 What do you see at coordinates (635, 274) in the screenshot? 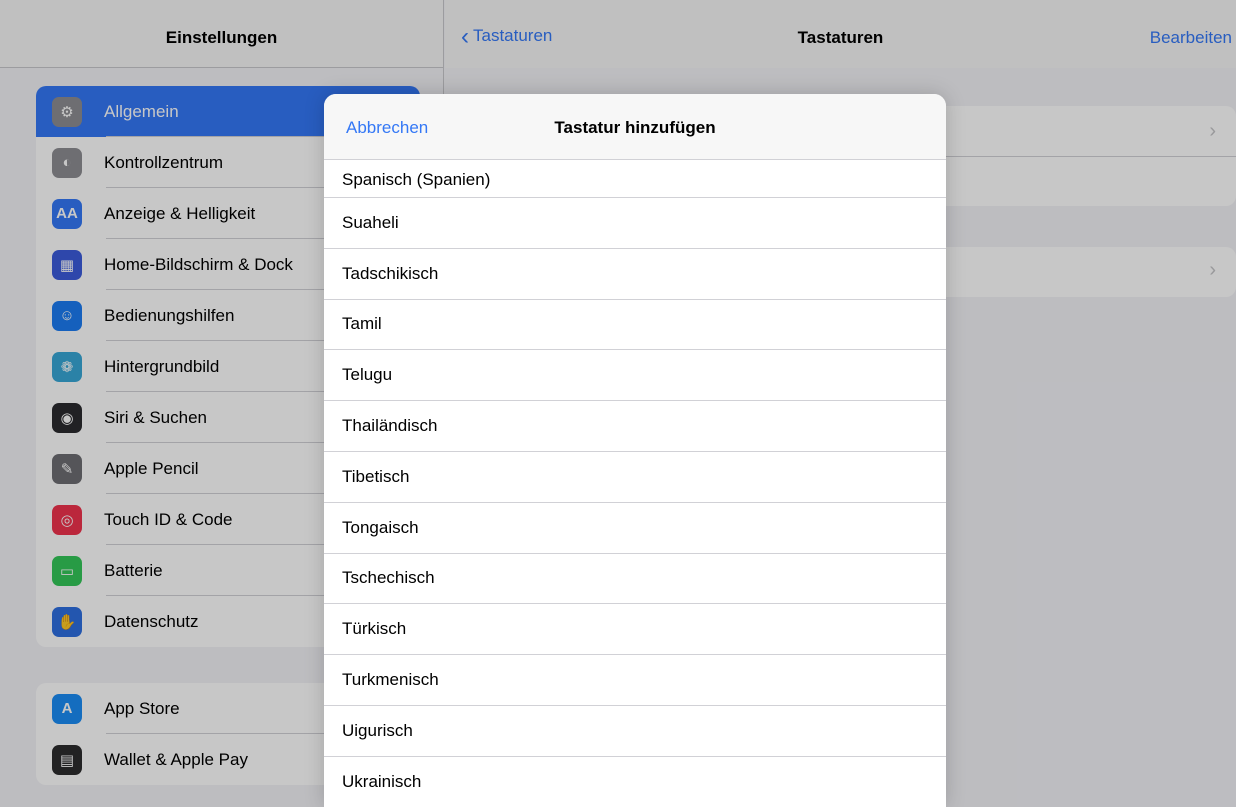
I see `language-row: Tadschikisch` at bounding box center [635, 274].